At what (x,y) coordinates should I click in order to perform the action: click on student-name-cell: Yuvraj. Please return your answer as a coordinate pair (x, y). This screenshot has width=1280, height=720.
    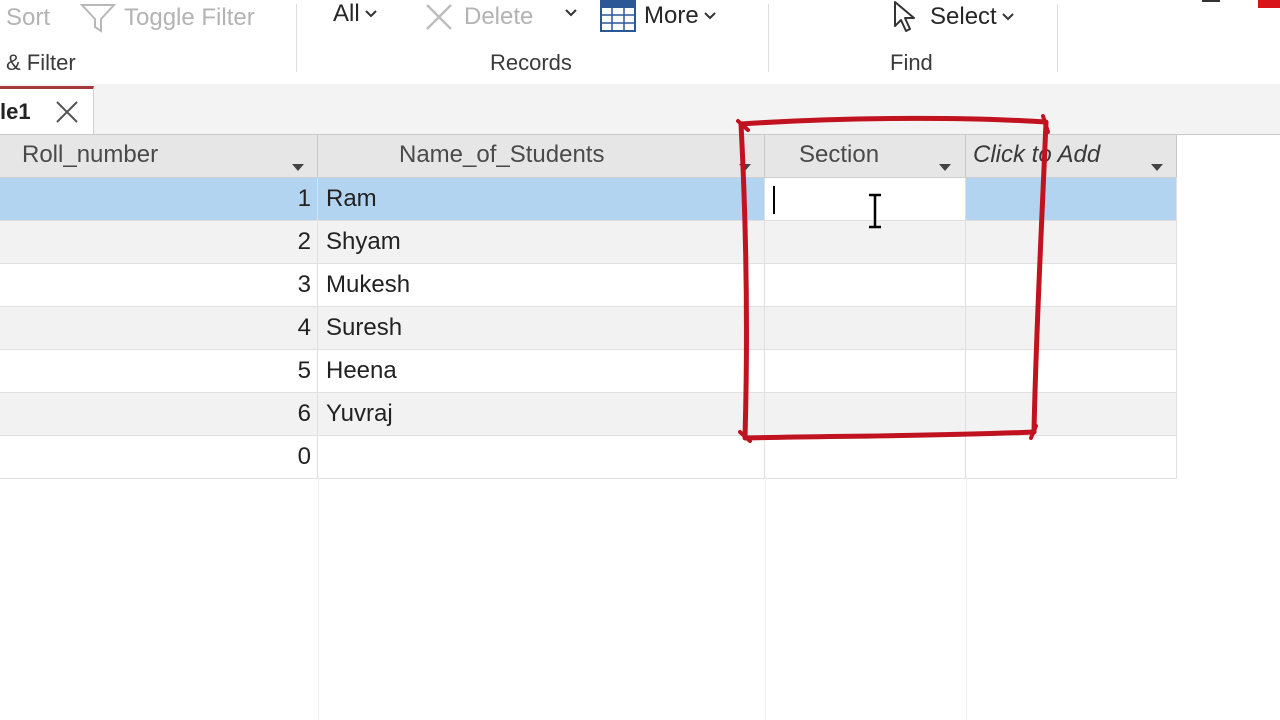
    Looking at the image, I should click on (541, 414).